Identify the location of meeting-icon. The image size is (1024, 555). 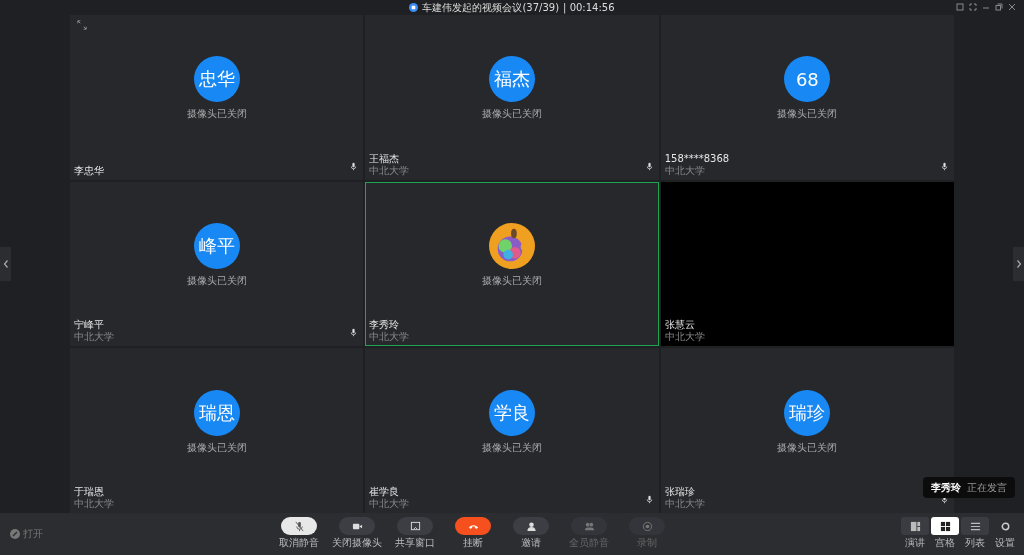
(414, 7).